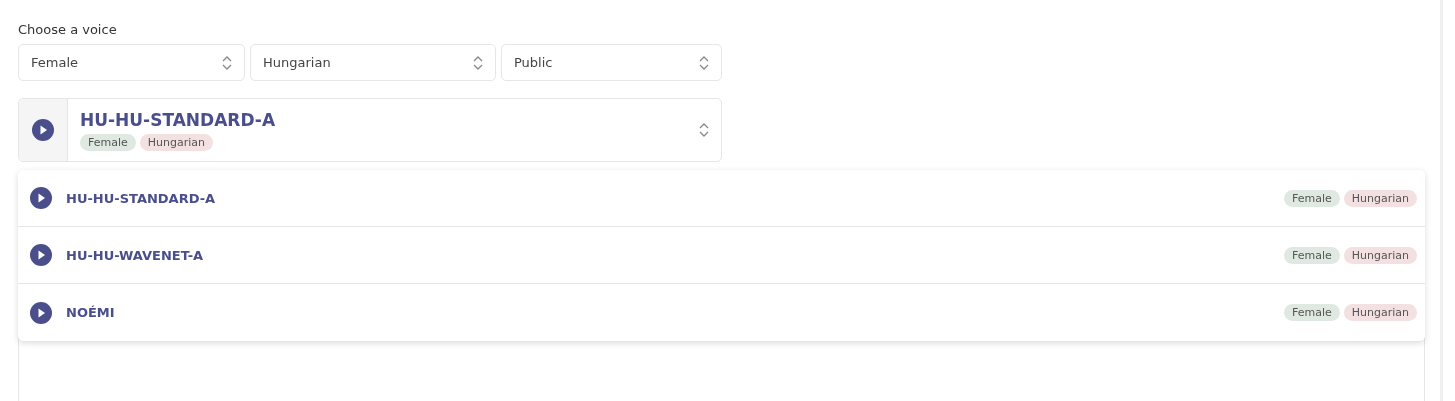 The image size is (1455, 401). Describe the element at coordinates (721, 255) in the screenshot. I see `voice-option: HU-HU-WAVENET-A Female Hungarian` at that location.